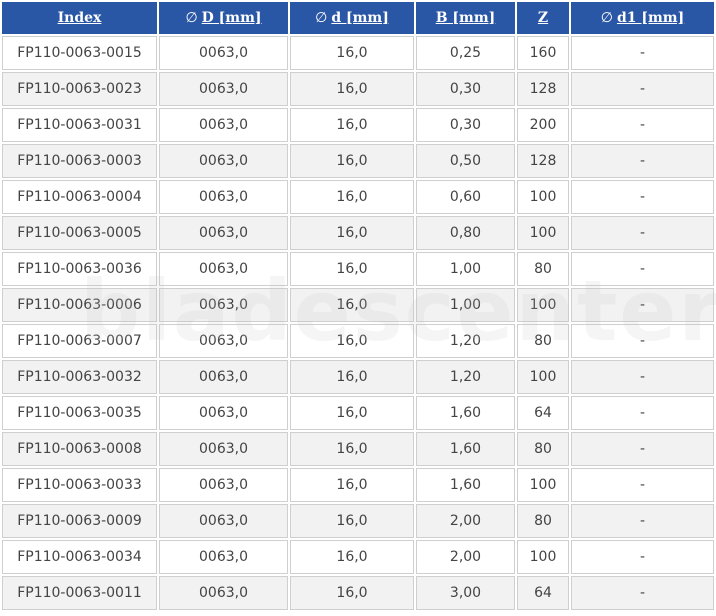  I want to click on table-row: FP110-0063-0008 0063,0 16,0 1,60 80-, so click(358, 449).